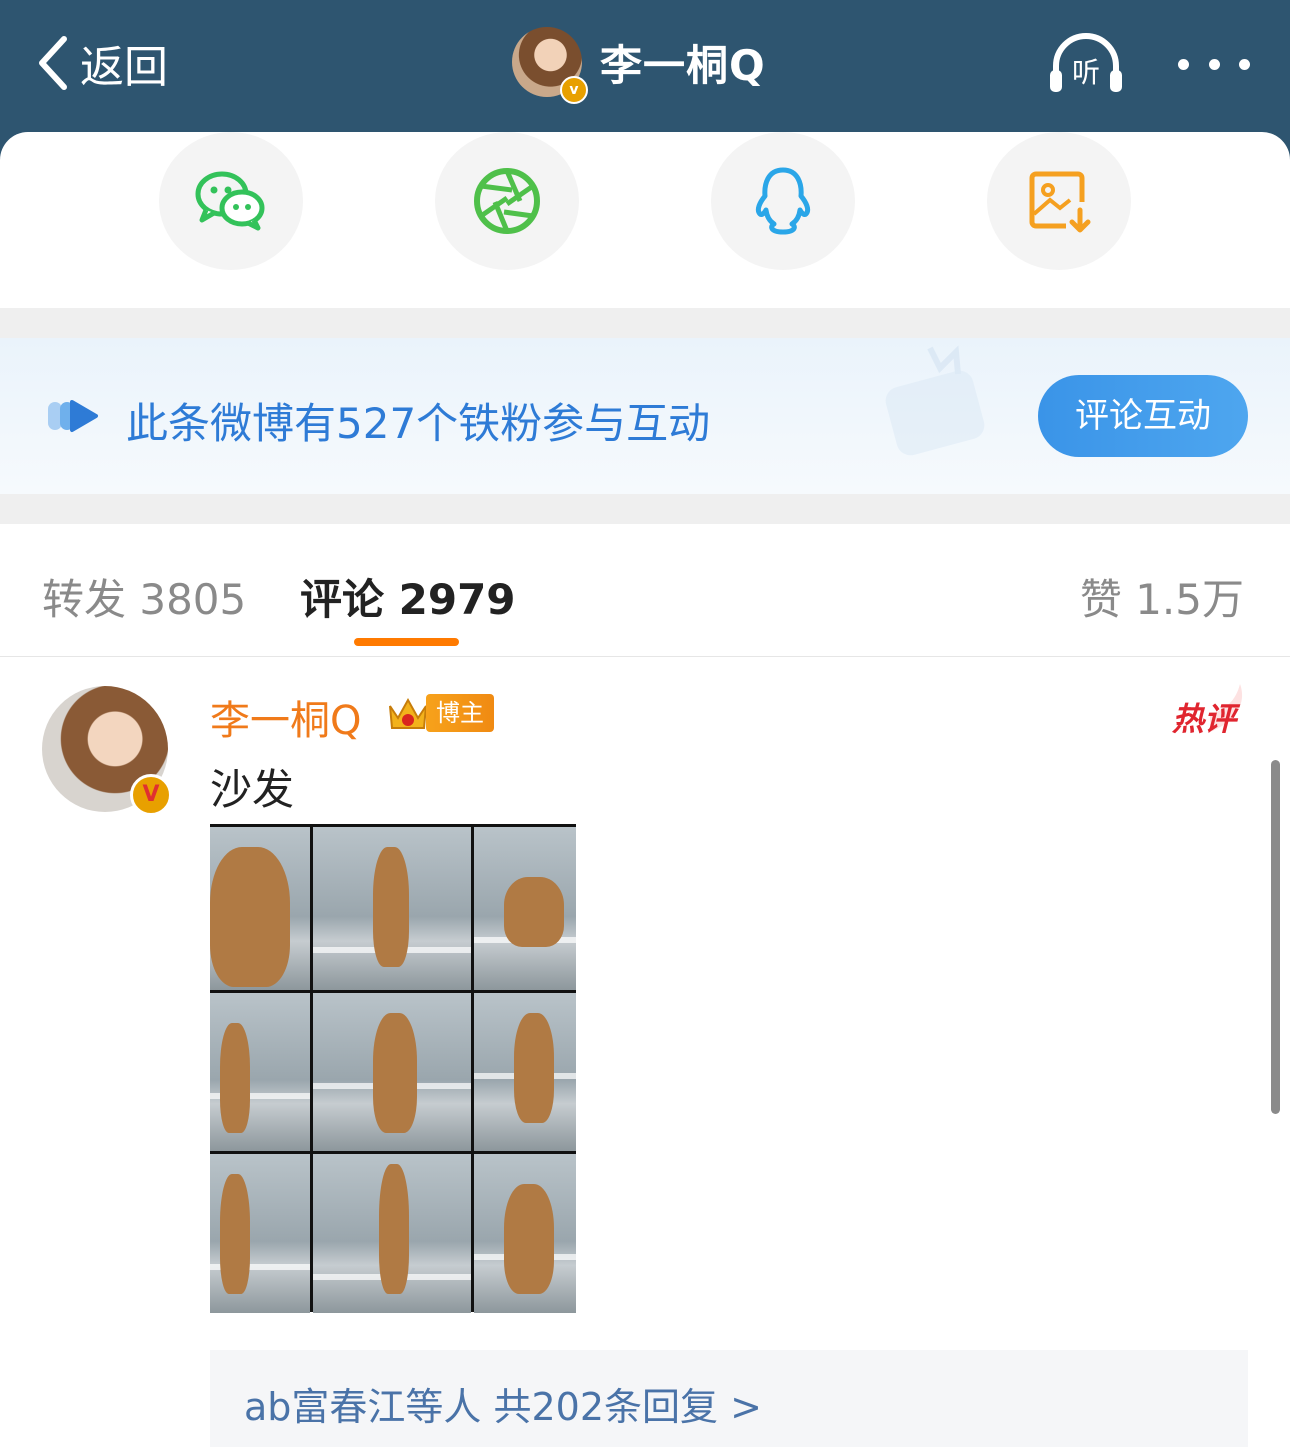 The width and height of the screenshot is (1290, 1447). I want to click on share-qq-button, so click(783, 201).